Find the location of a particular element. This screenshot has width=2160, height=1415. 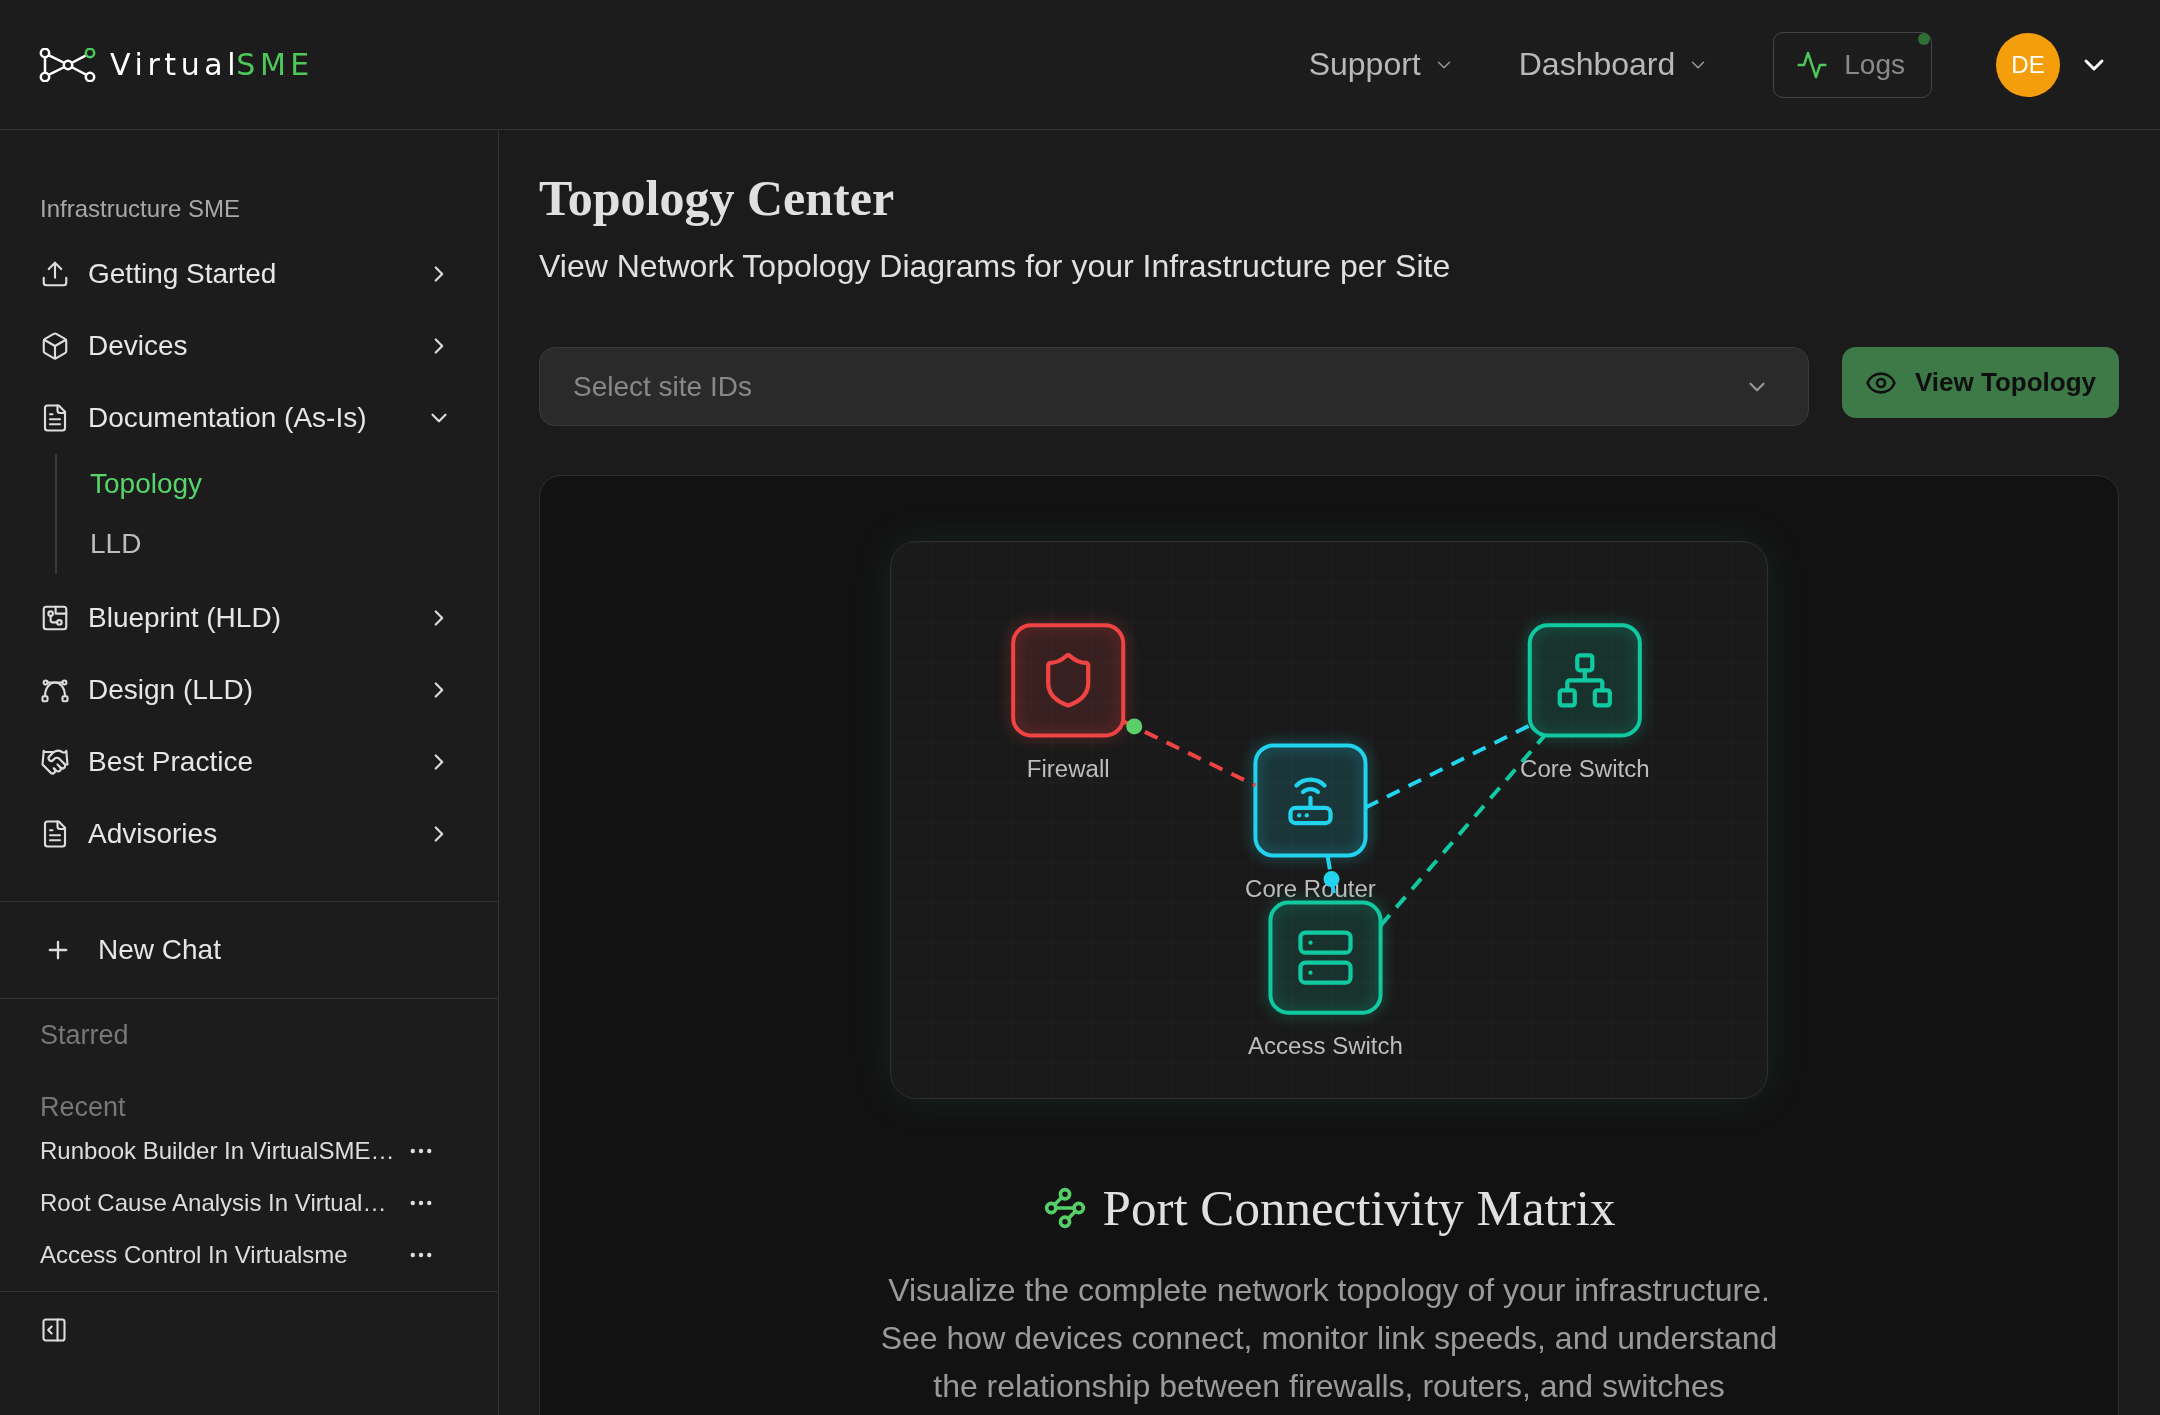

section-title: Port Connectivity Matrix is located at coordinates (1359, 1208).